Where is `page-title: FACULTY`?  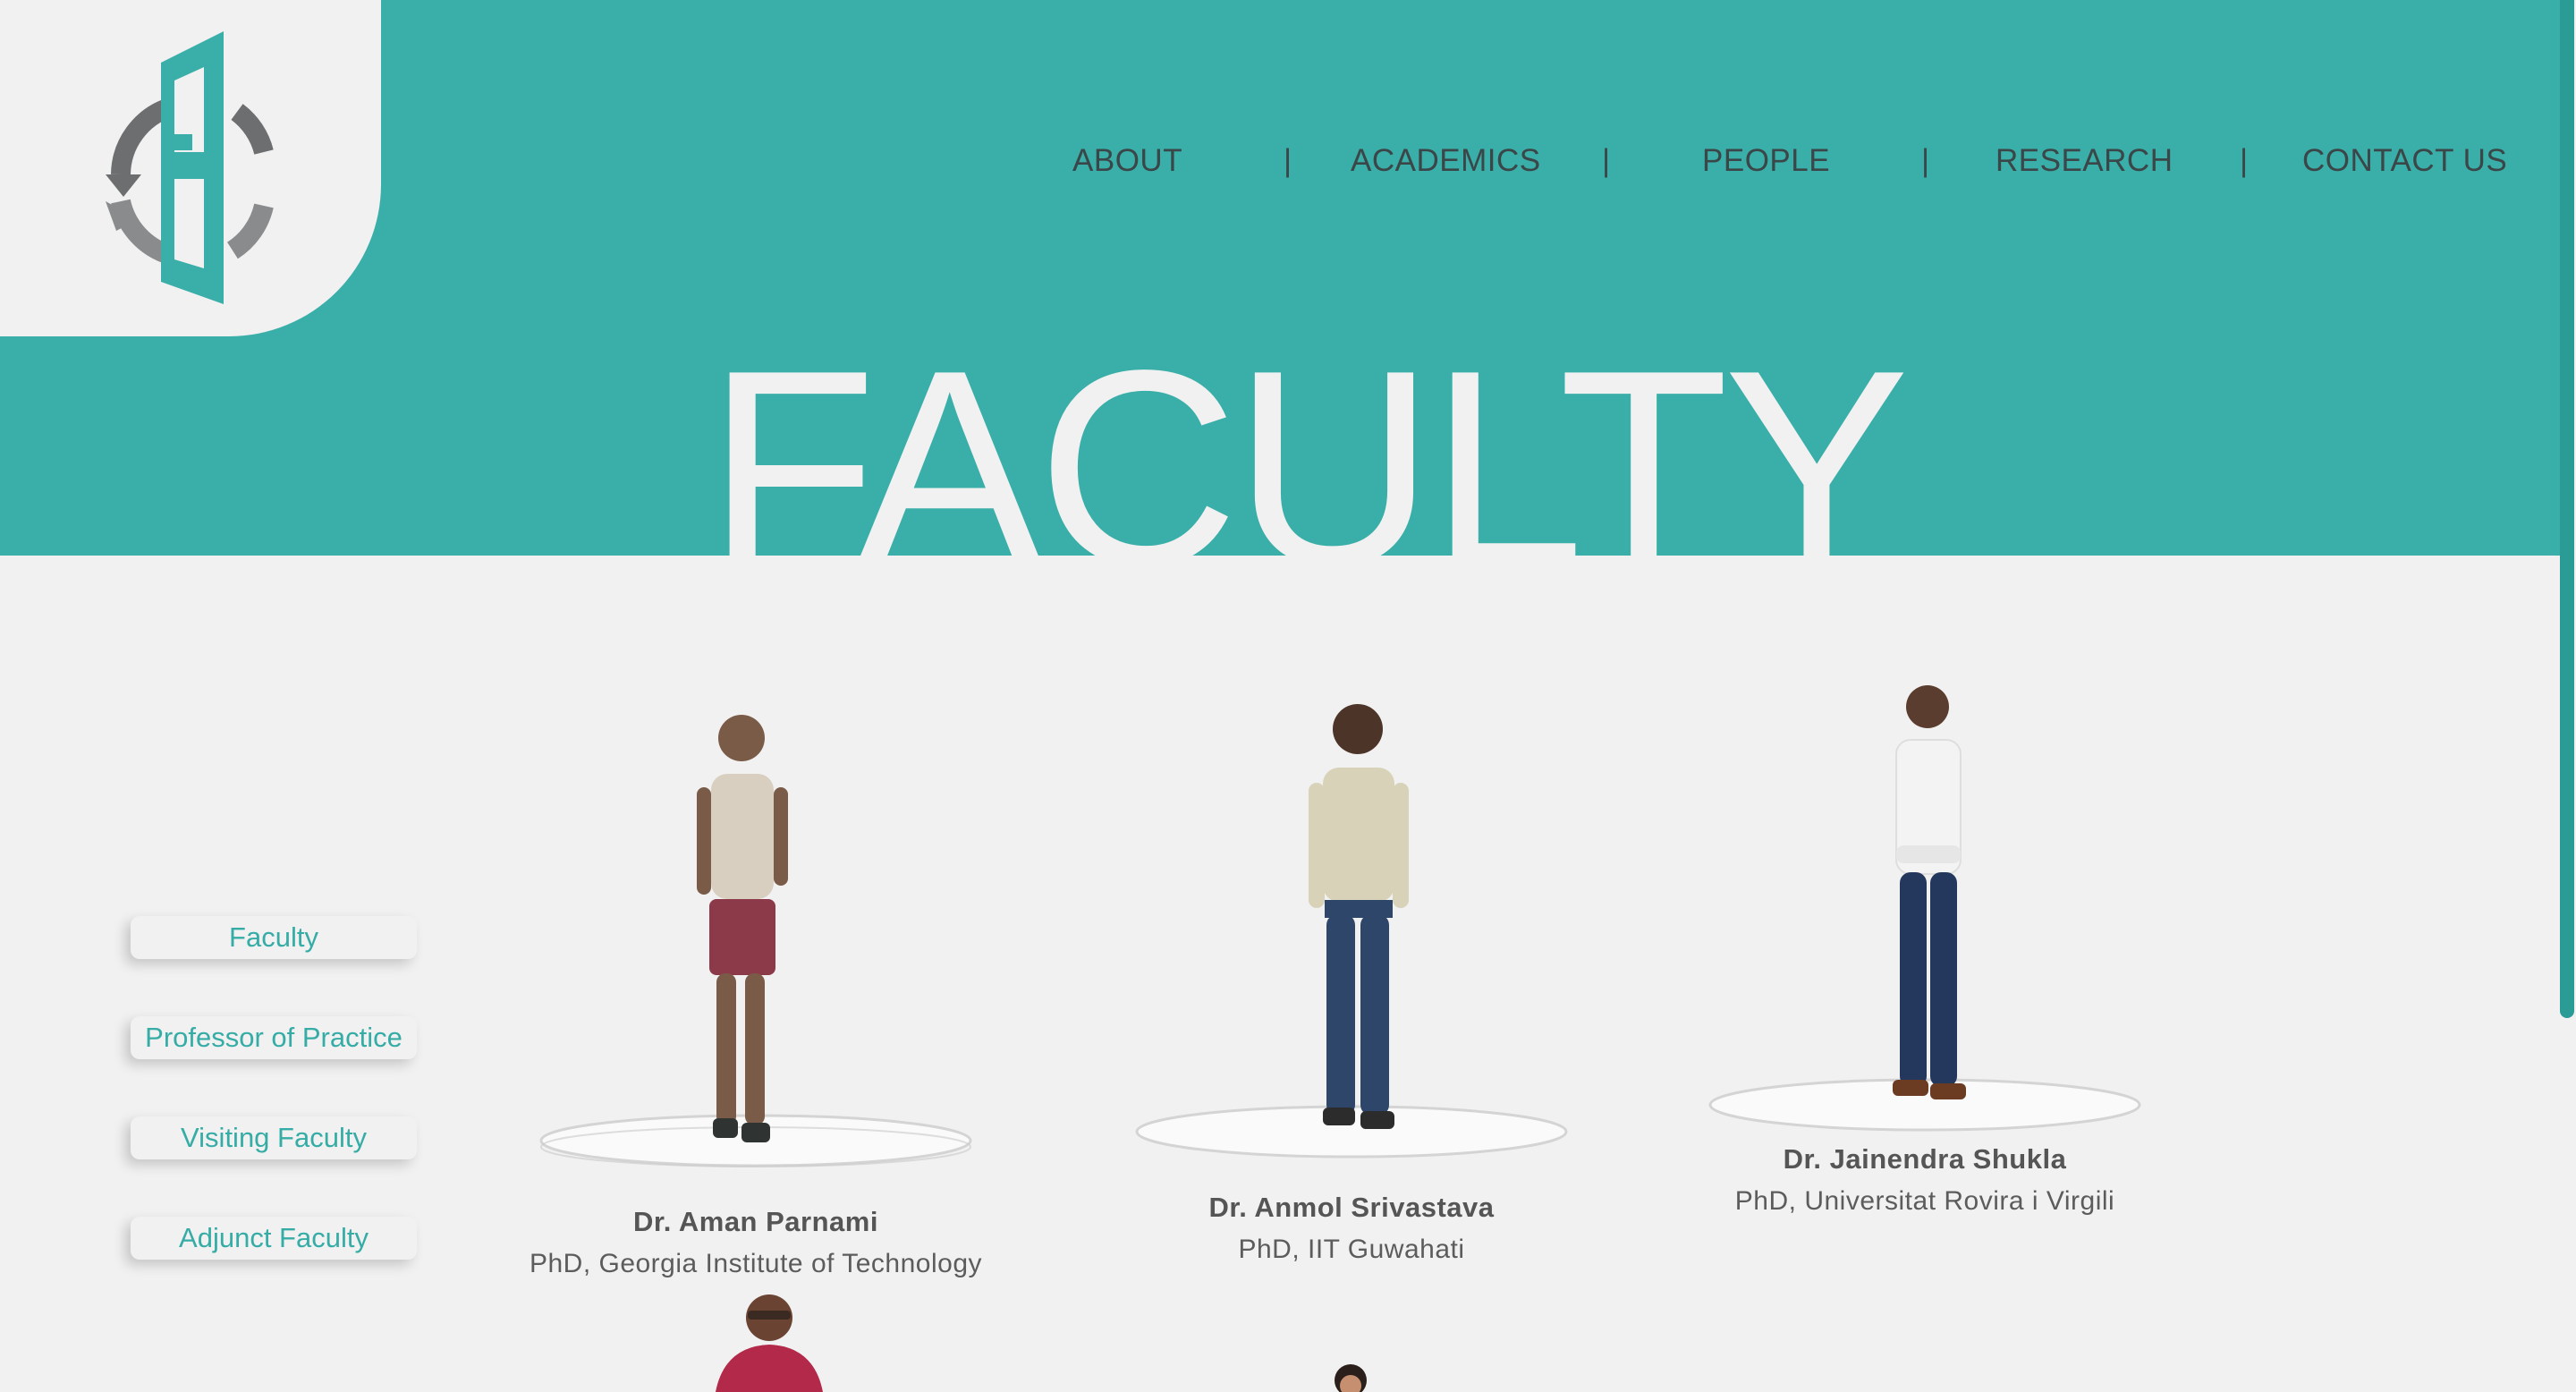 page-title: FACULTY is located at coordinates (1308, 434).